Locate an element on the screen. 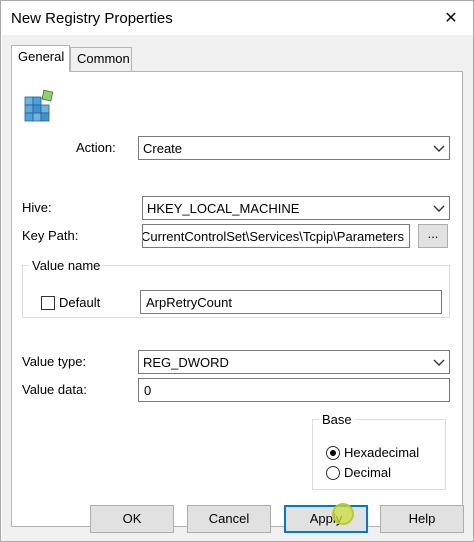 The height and width of the screenshot is (542, 474). tab-common-label: Common is located at coordinates (103, 58).